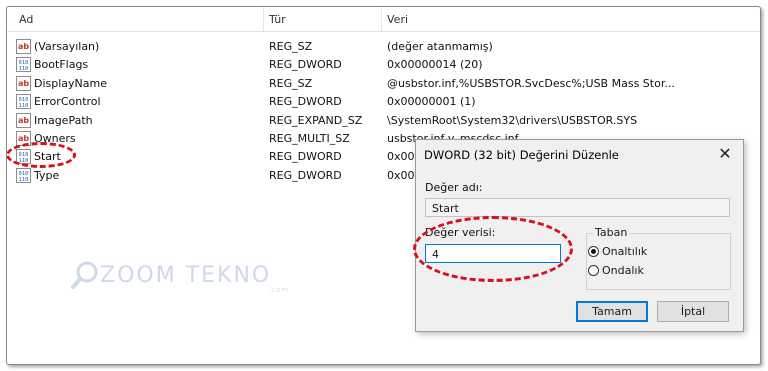 The image size is (768, 371). What do you see at coordinates (611, 232) in the screenshot?
I see `base-label: Taban` at bounding box center [611, 232].